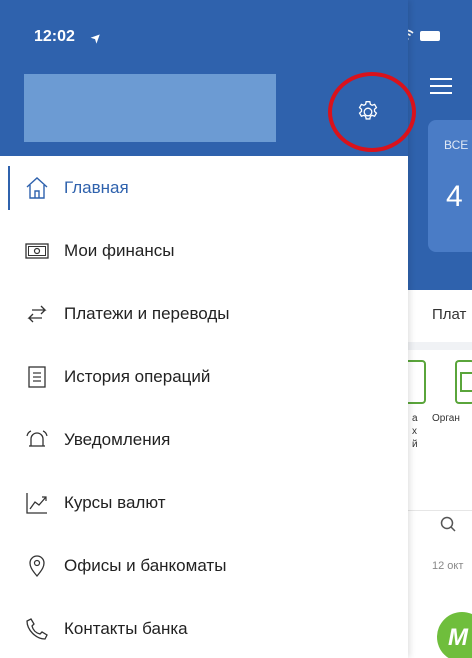 Image resolution: width=472 pixels, height=658 pixels. What do you see at coordinates (115, 502) in the screenshot?
I see `menu-item-label: Курсы валют` at bounding box center [115, 502].